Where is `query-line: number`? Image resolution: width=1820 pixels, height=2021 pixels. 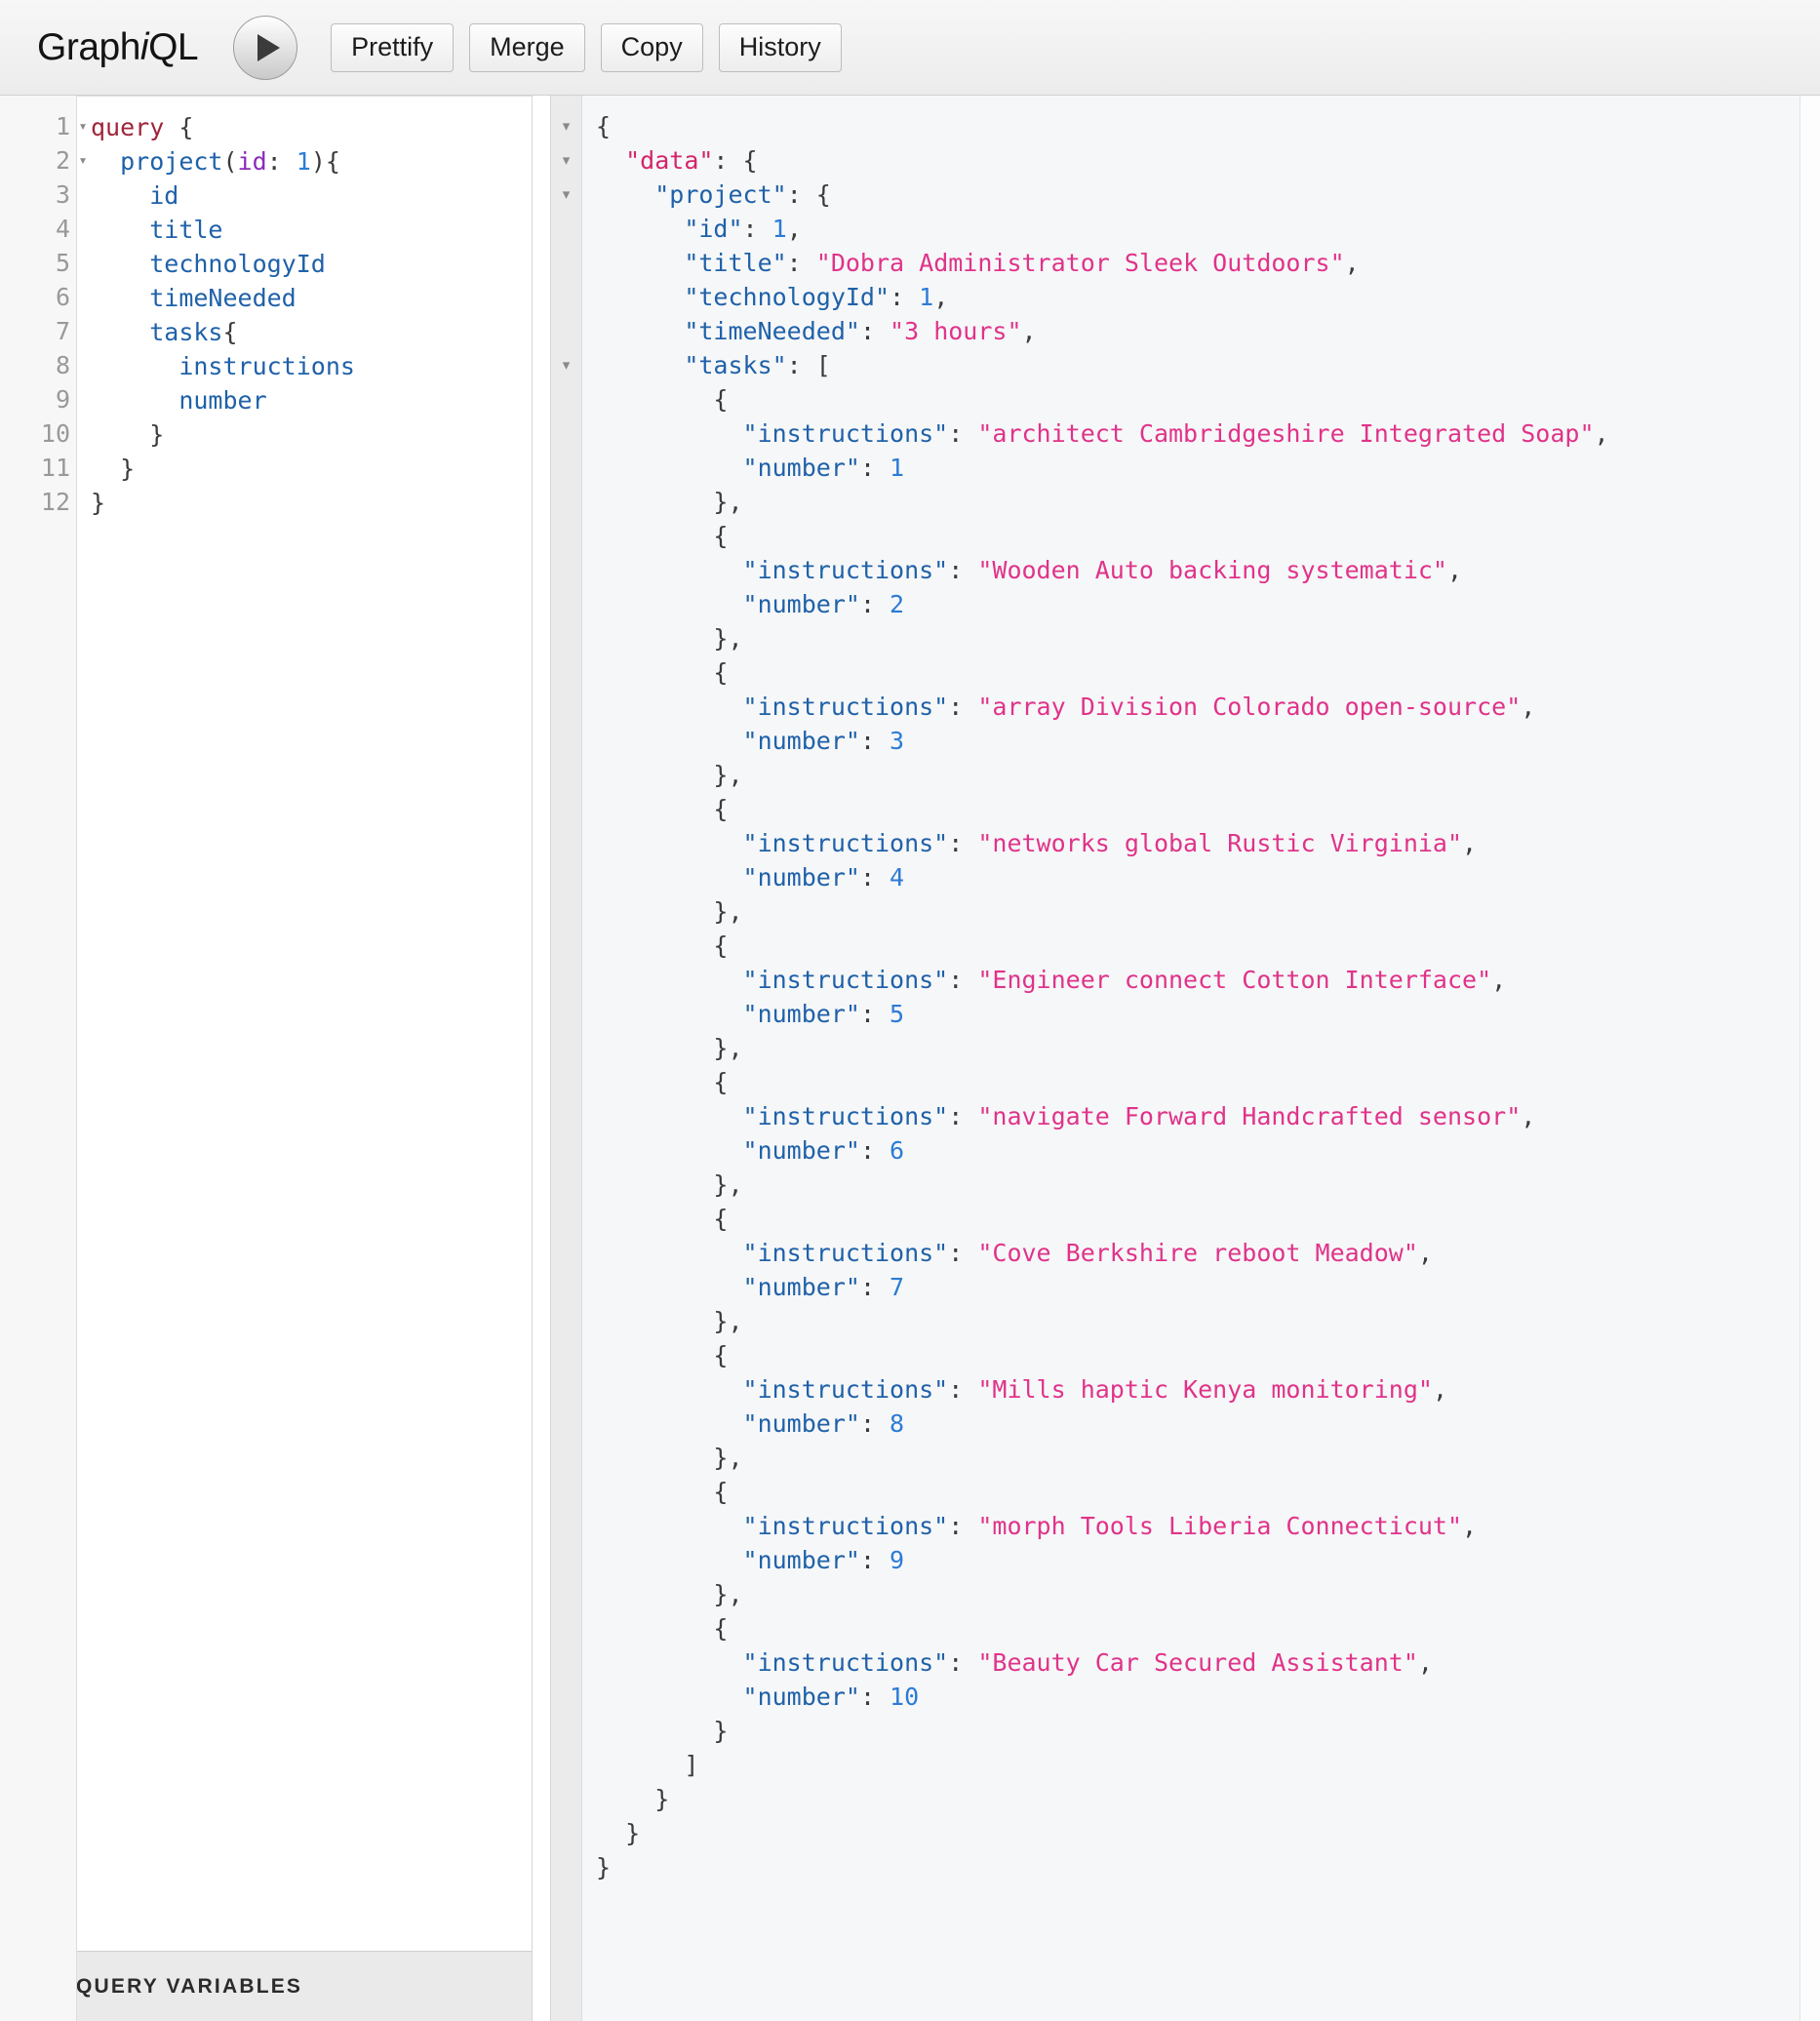
query-line: number is located at coordinates (222, 400).